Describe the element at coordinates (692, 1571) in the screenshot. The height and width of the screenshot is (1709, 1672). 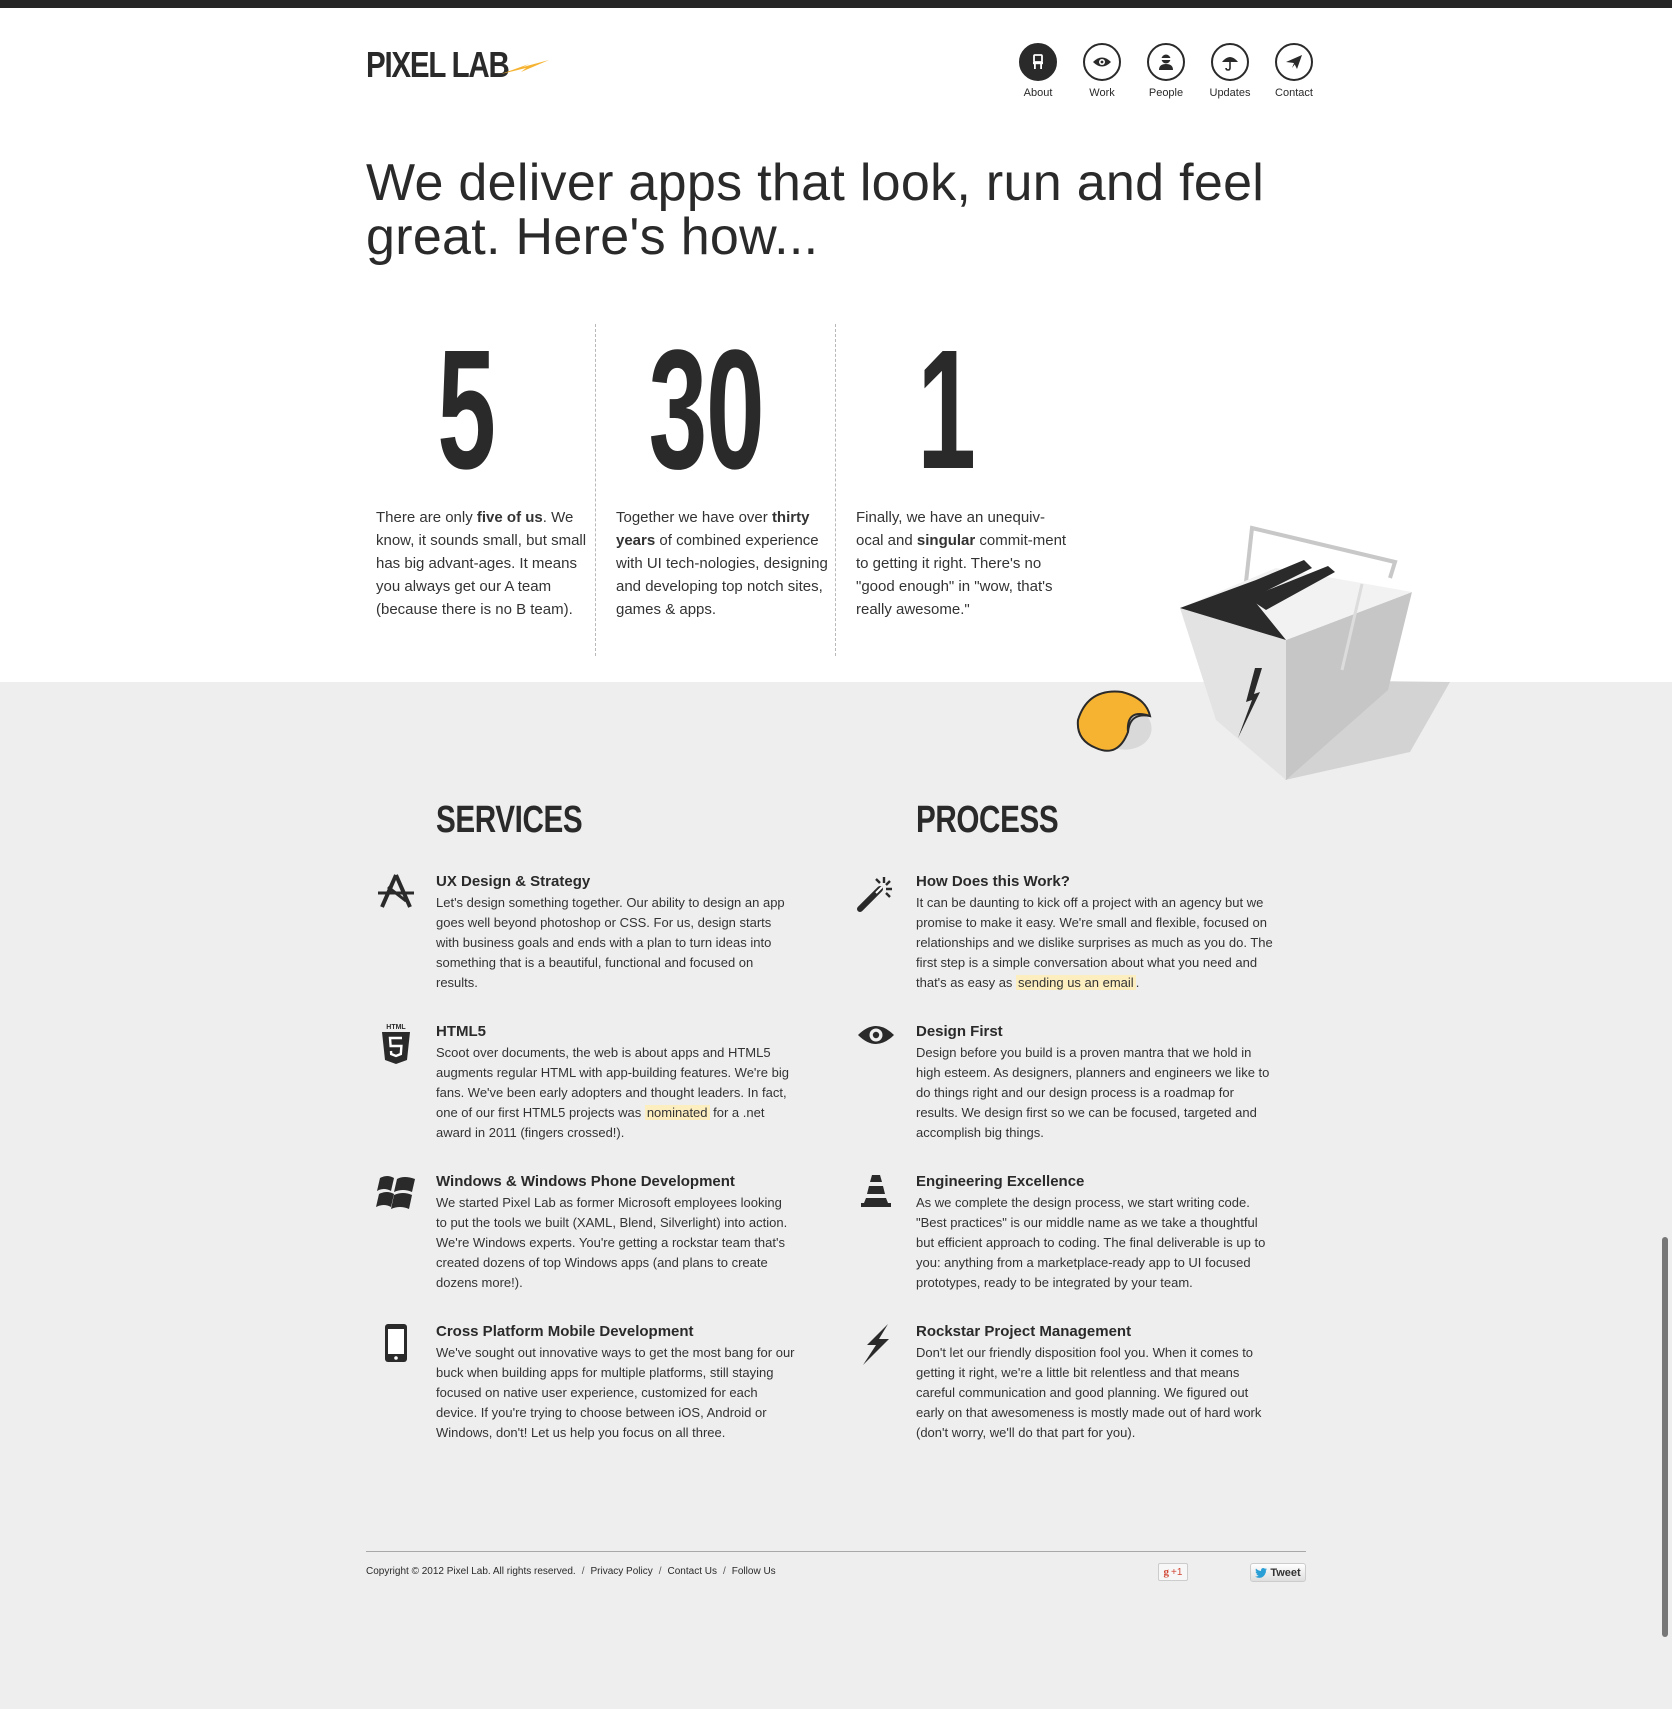
I see `contact-us-link: Contact Us` at that location.